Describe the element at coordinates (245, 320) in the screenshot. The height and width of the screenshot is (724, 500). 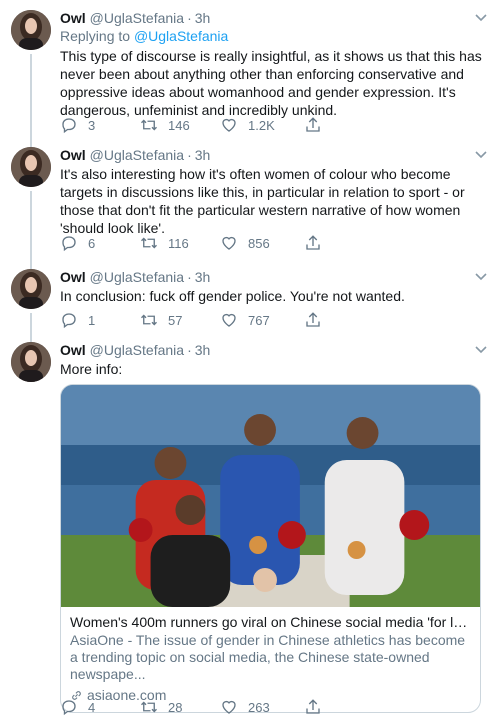
I see `like-button: 767` at that location.